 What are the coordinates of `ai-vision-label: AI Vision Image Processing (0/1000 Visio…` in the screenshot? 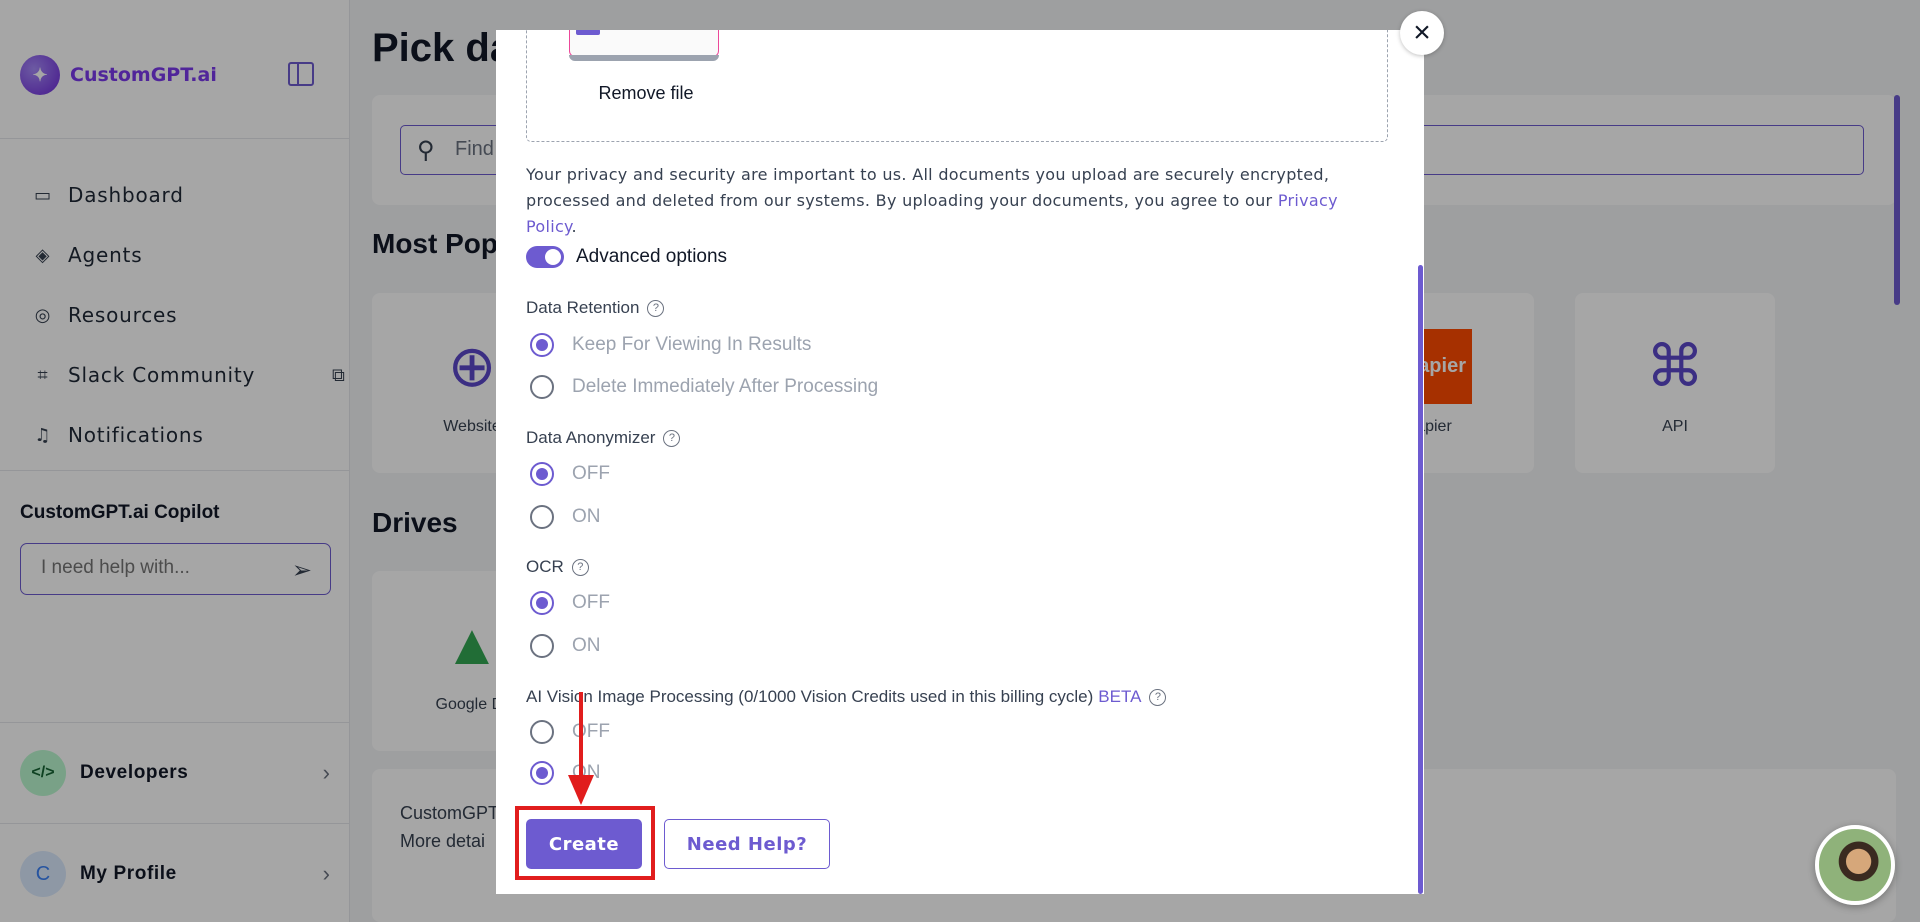 It's located at (846, 697).